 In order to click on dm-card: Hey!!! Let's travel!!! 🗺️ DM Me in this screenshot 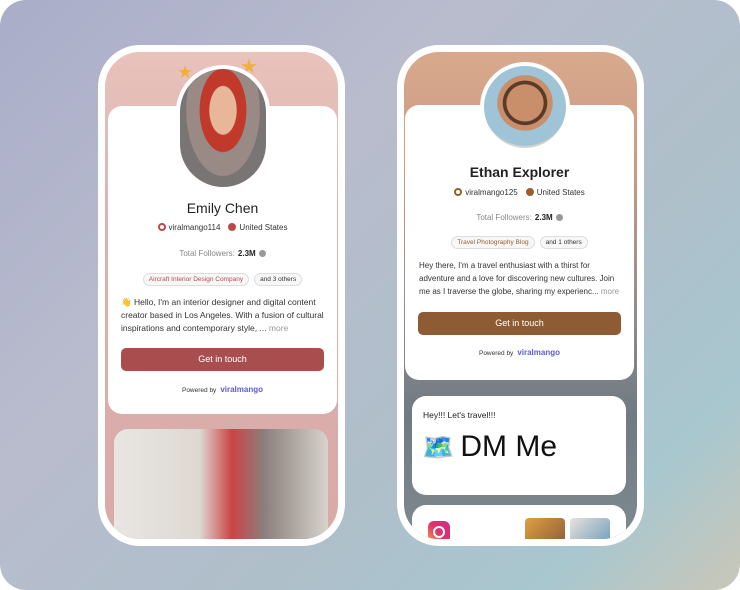, I will do `click(519, 445)`.